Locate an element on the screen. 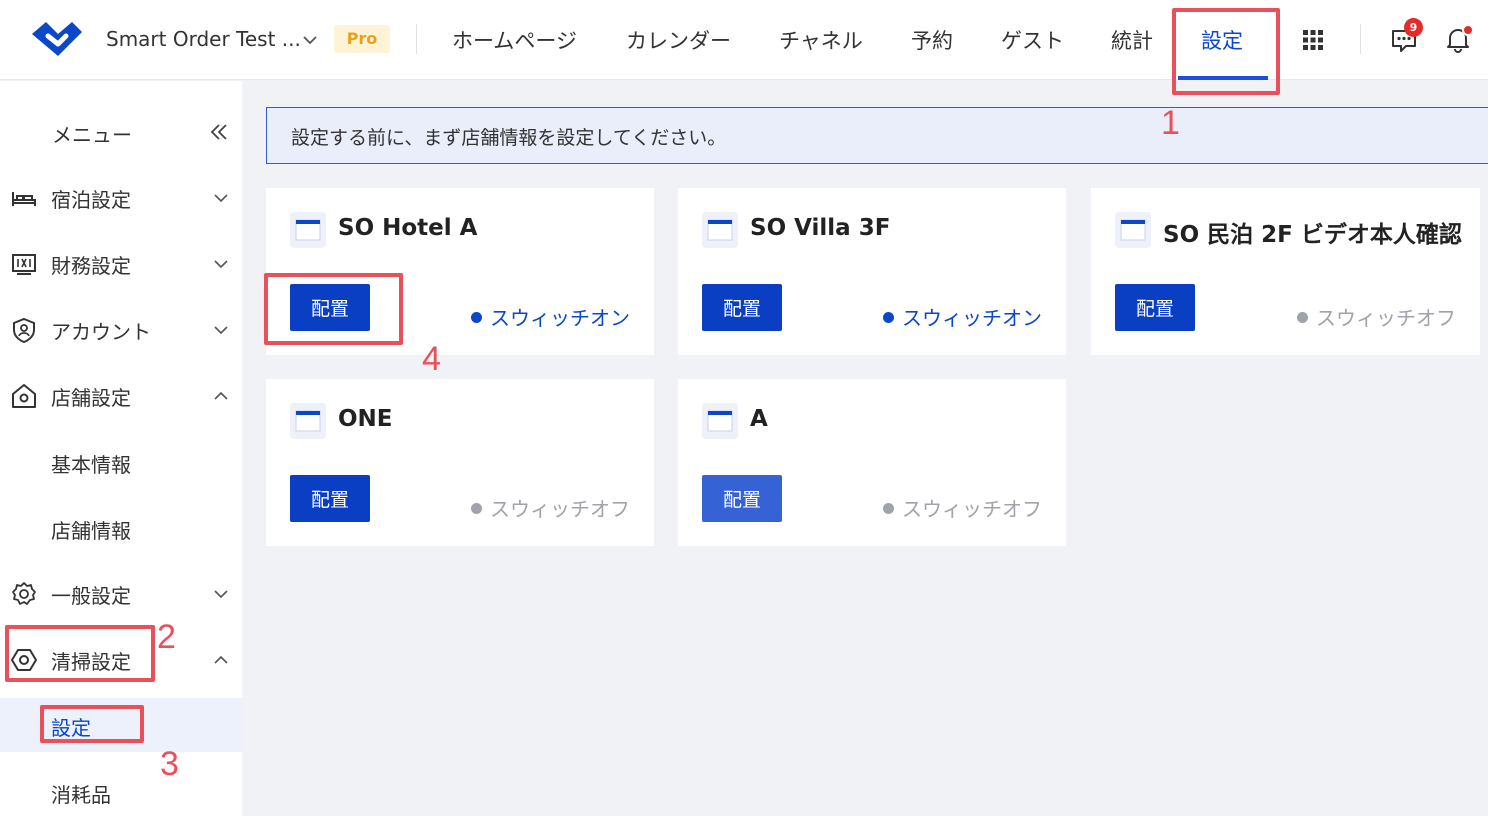 The height and width of the screenshot is (816, 1488). notification-dot is located at coordinates (1468, 30).